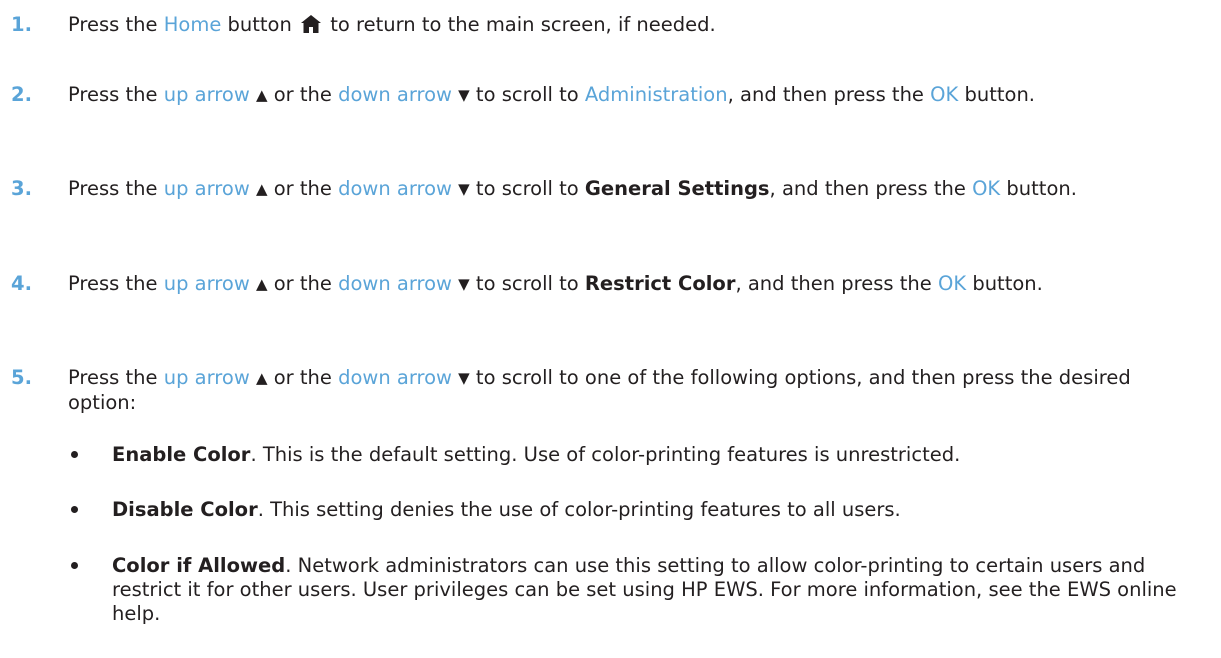 The height and width of the screenshot is (658, 1221). I want to click on menu-target: Administration, so click(656, 94).